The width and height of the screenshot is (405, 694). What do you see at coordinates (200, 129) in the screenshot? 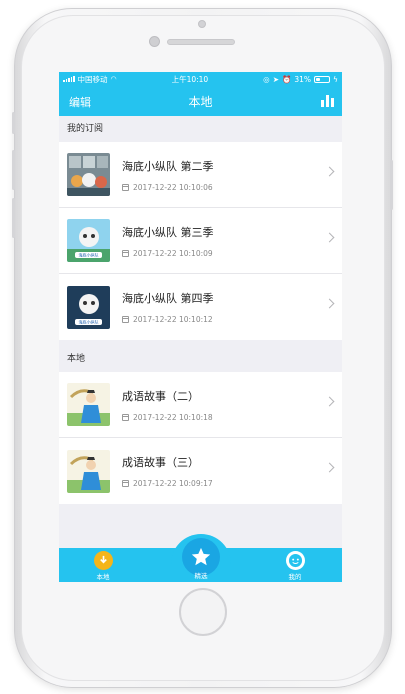
I see `section-header-subscriptions: 我的订阅` at bounding box center [200, 129].